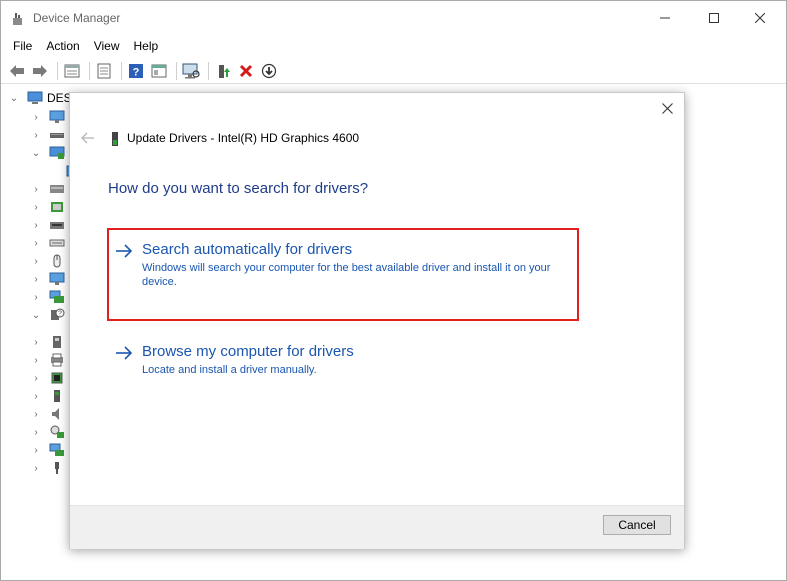 Image resolution: width=787 pixels, height=581 pixels. What do you see at coordinates (56, 449) in the screenshot?
I see `system-devices-icon` at bounding box center [56, 449].